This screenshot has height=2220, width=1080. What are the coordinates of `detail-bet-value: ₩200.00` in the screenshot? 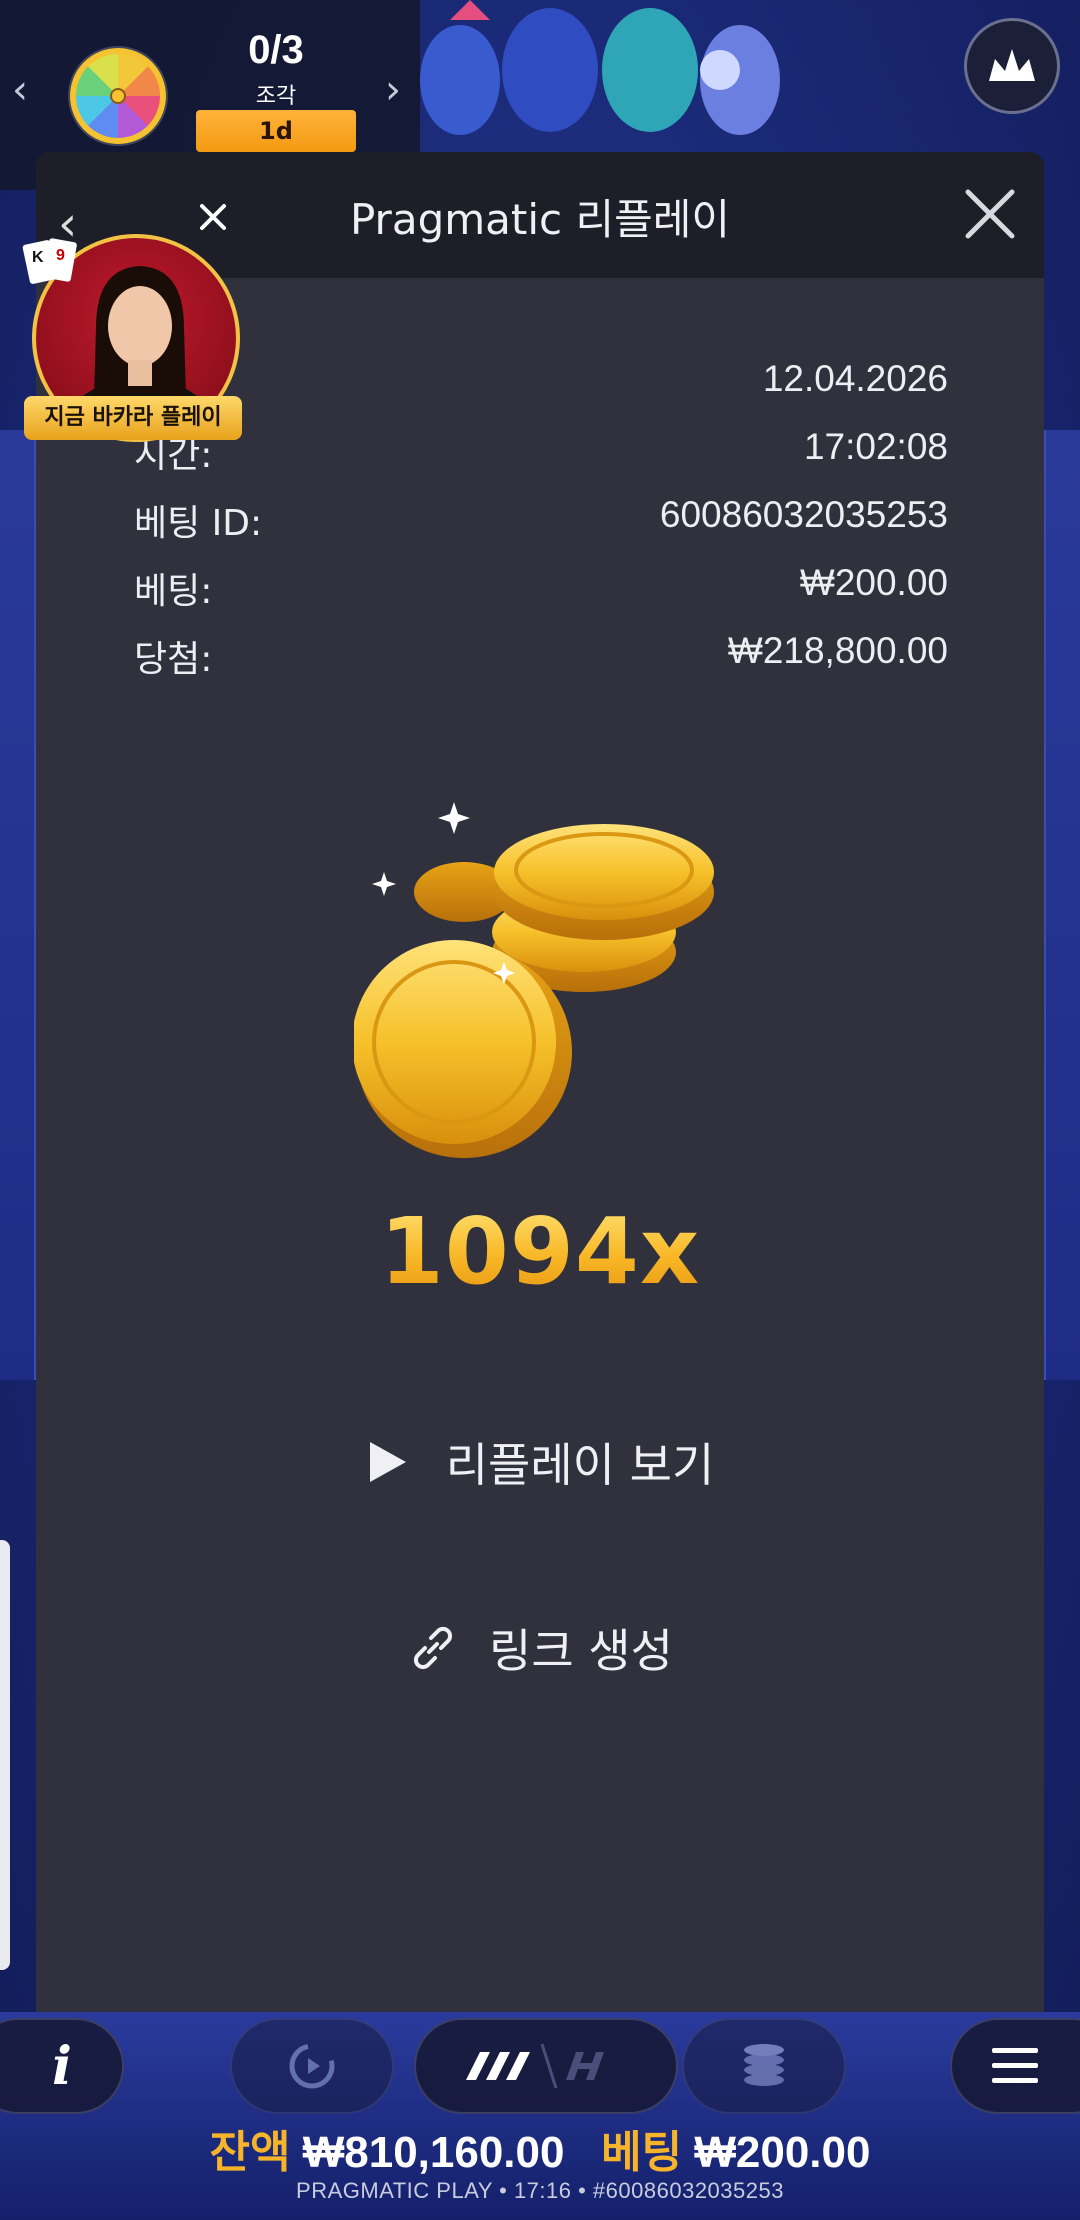 It's located at (873, 582).